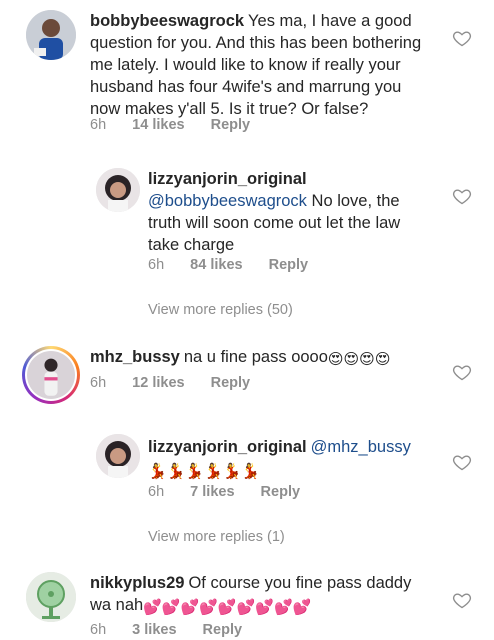 The image size is (494, 640). What do you see at coordinates (361, 447) in the screenshot?
I see `mention-link: @mhz_bussy` at bounding box center [361, 447].